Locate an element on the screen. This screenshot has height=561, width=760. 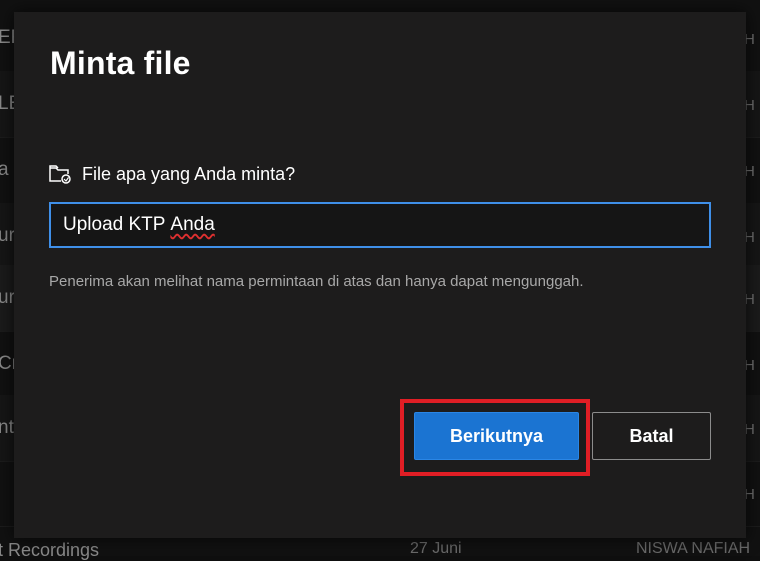
input-value-text: Upload KTP is located at coordinates (117, 224).